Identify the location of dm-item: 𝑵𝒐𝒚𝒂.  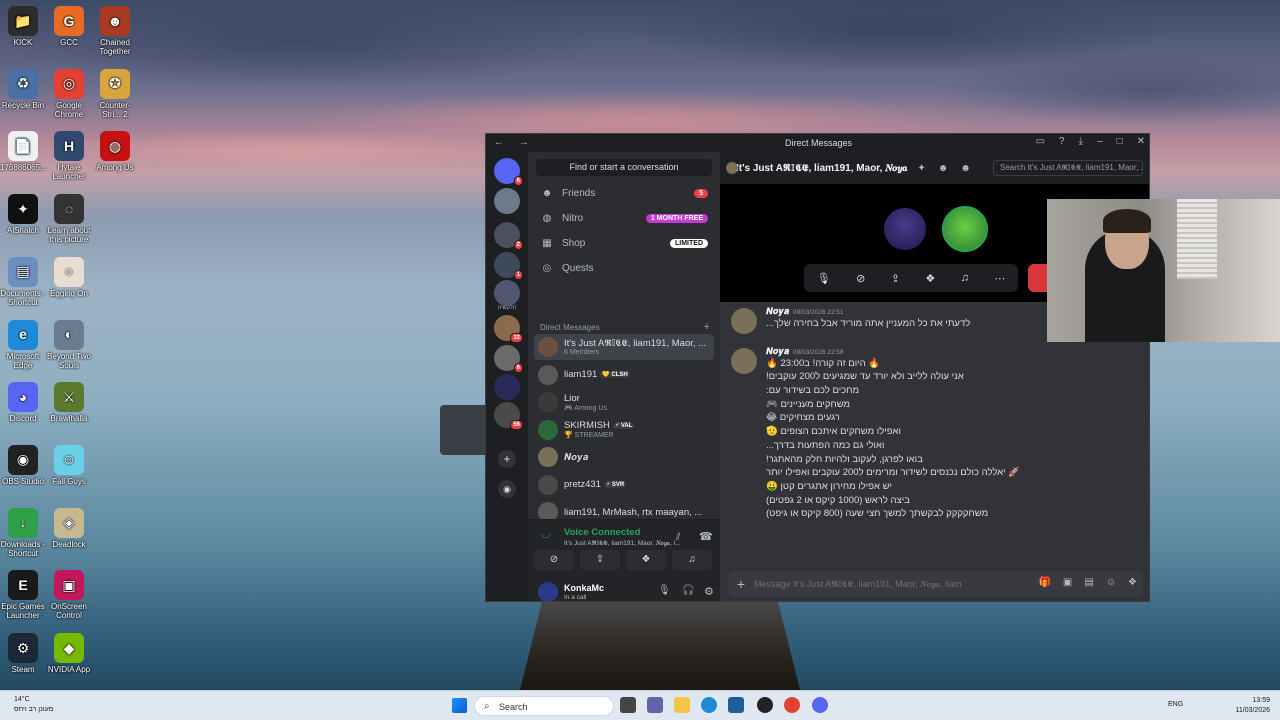
(624, 457).